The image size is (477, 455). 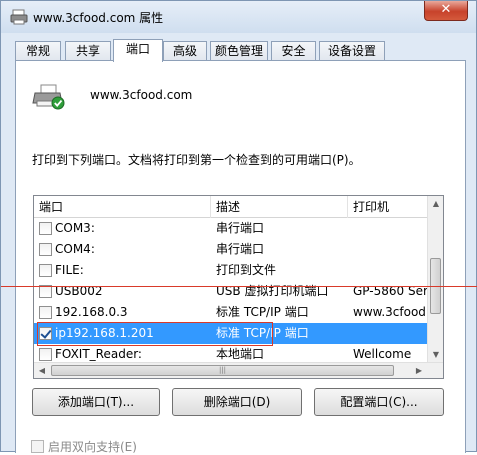 What do you see at coordinates (98, 18) in the screenshot?
I see `window-title: www.3cfood.com 属性` at bounding box center [98, 18].